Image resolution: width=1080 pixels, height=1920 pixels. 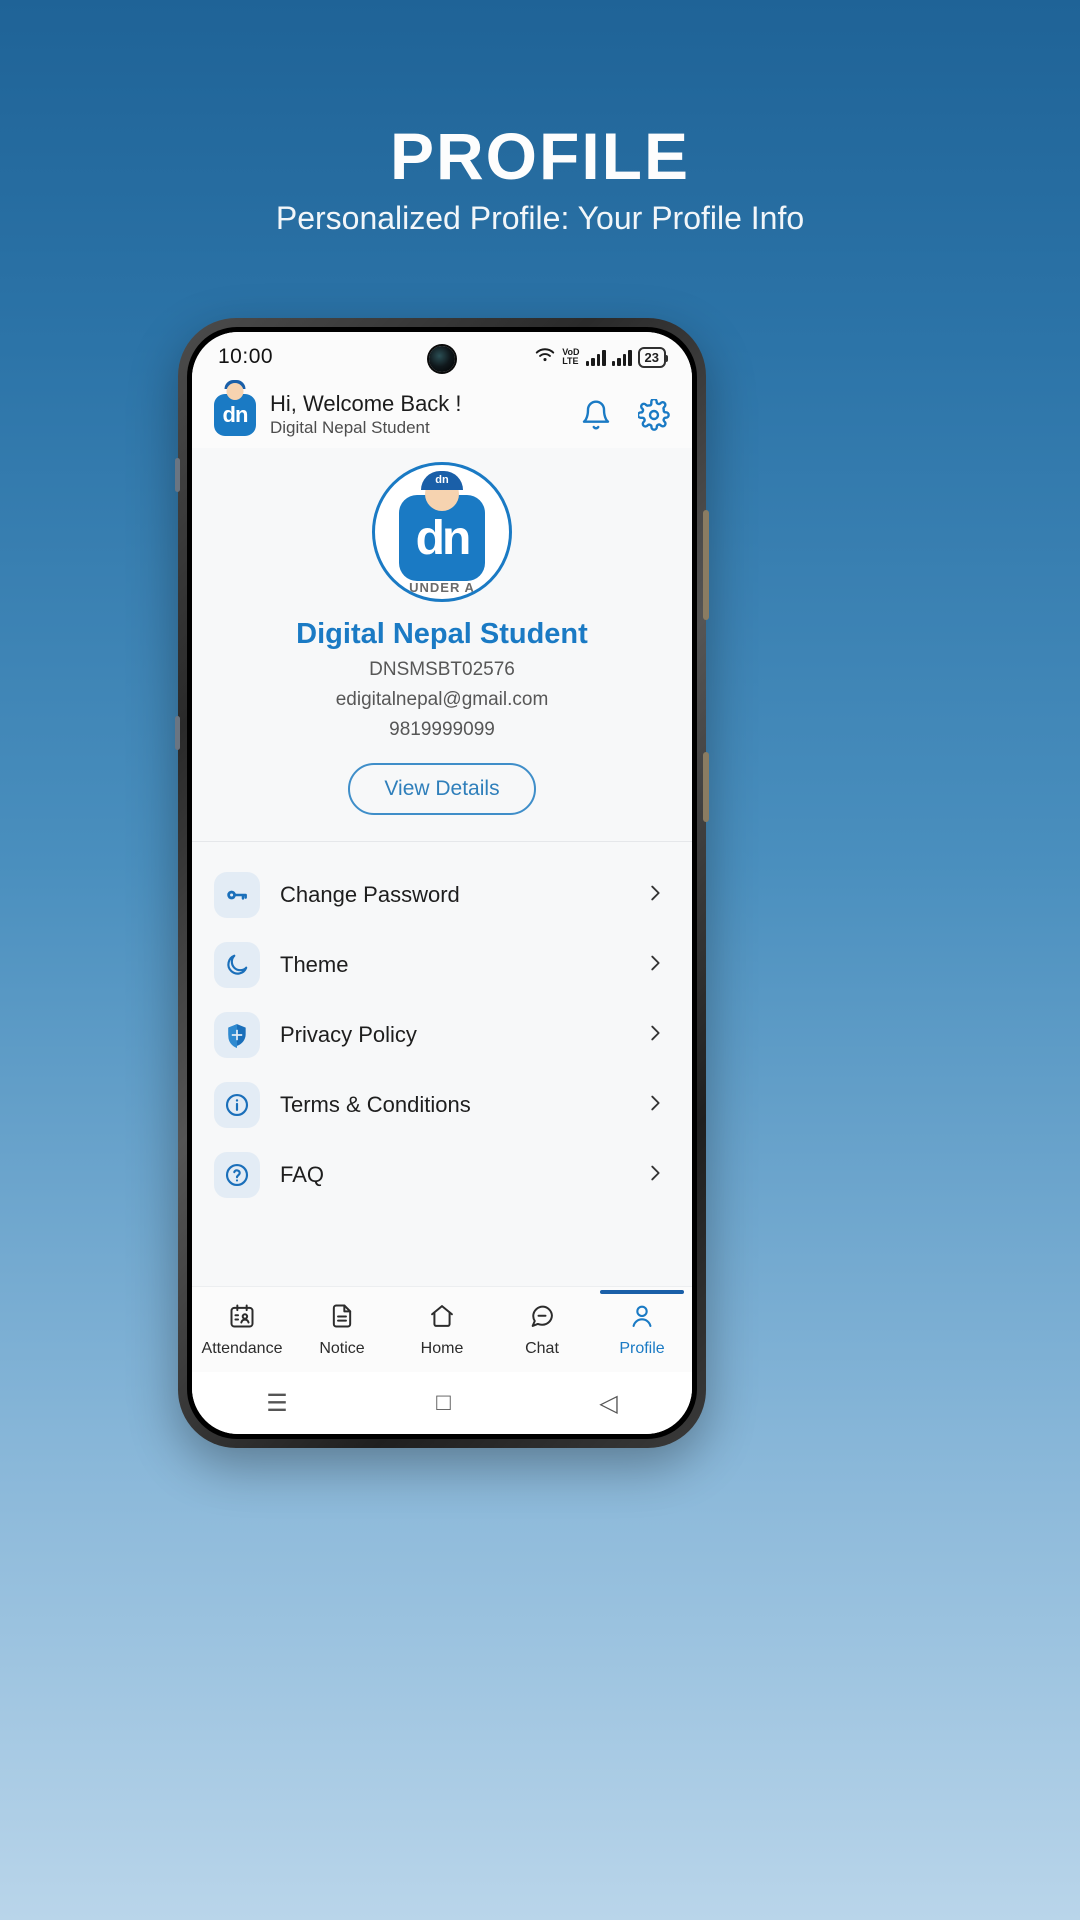 I want to click on app-logo-icon: dn, so click(x=235, y=408).